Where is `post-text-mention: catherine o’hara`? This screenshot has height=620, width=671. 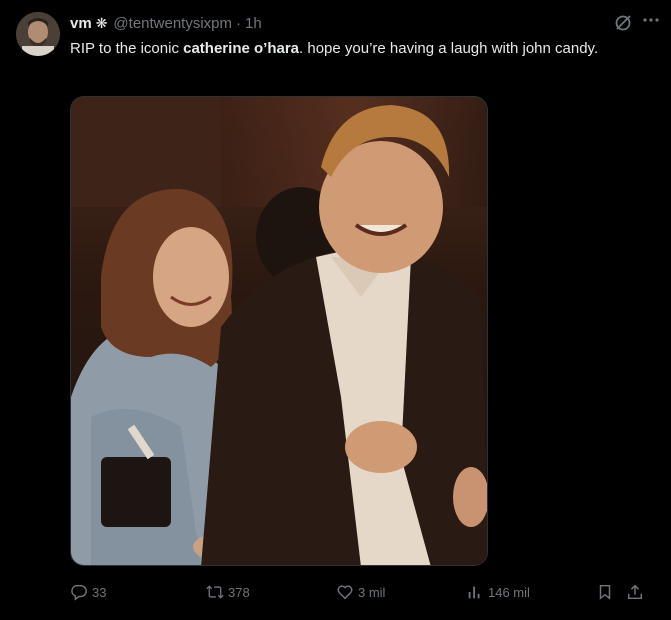
post-text-mention: catherine o’hara is located at coordinates (241, 48).